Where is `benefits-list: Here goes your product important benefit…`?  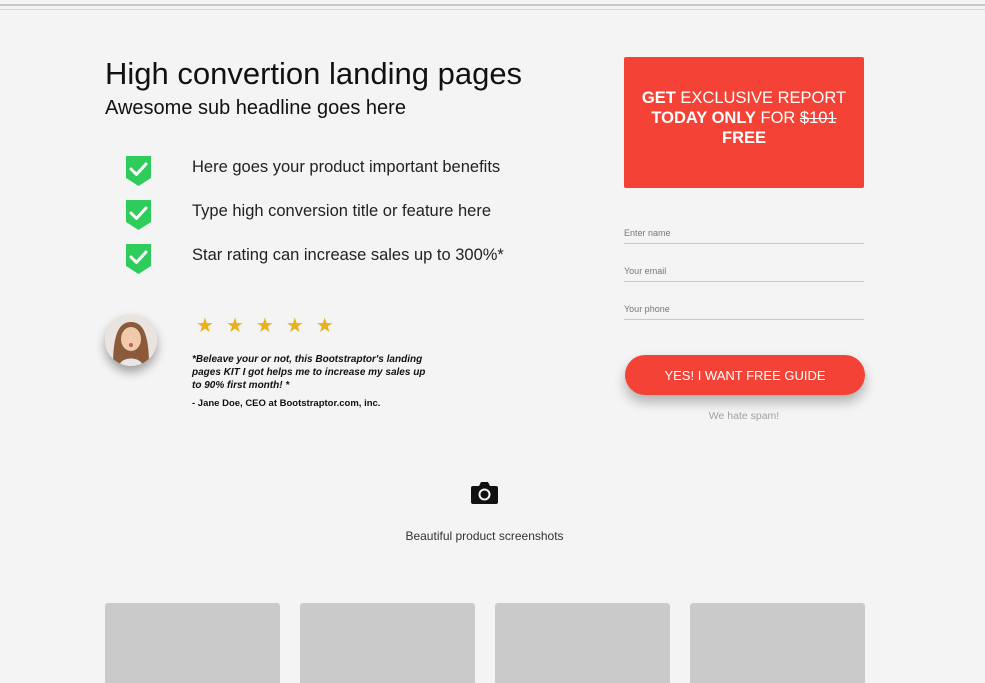
benefits-list: Here goes your product important benefit… is located at coordinates (341, 220).